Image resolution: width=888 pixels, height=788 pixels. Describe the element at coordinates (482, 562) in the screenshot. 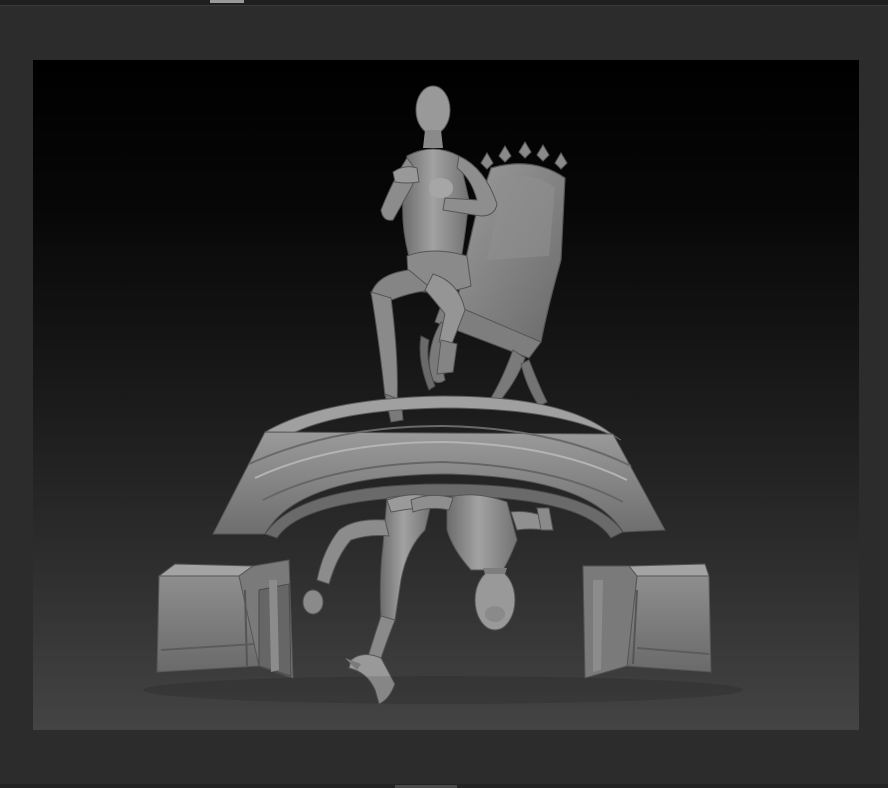

I see `hanging-figure-right-model` at that location.